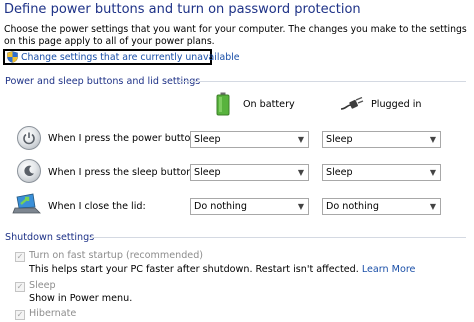 This screenshot has width=474, height=322. Describe the element at coordinates (103, 81) in the screenshot. I see `power-section-title: Power and sleep buttons and lid settings` at that location.